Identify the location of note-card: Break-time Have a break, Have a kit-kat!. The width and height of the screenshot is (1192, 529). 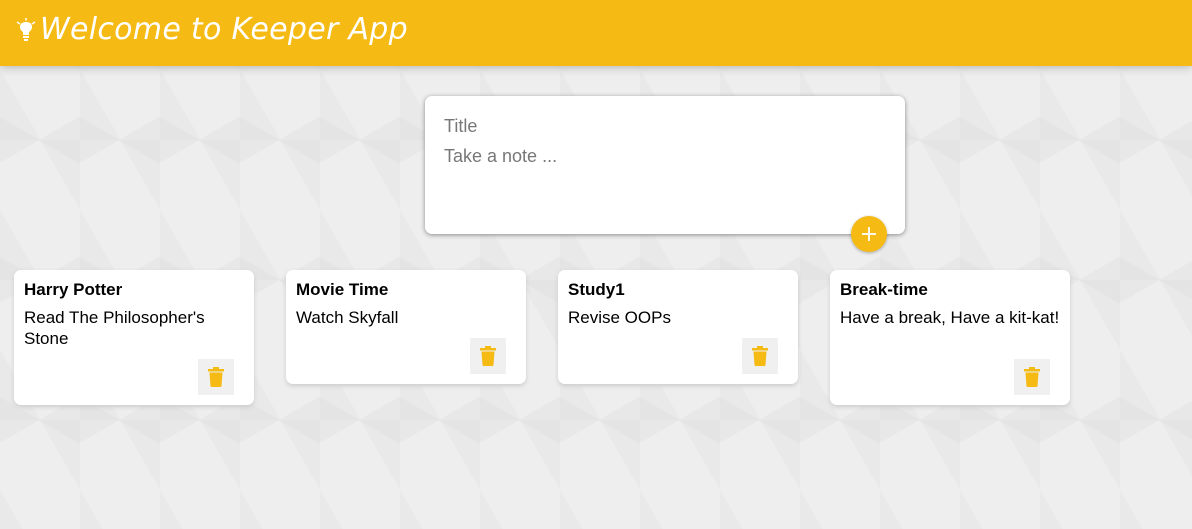
(950, 337).